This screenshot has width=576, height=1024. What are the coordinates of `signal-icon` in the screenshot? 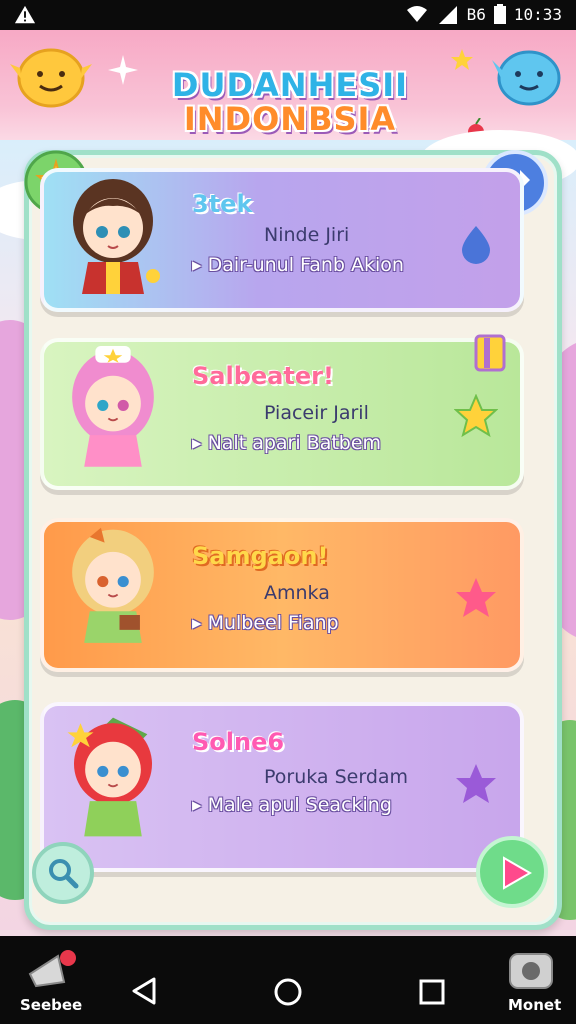 It's located at (447, 15).